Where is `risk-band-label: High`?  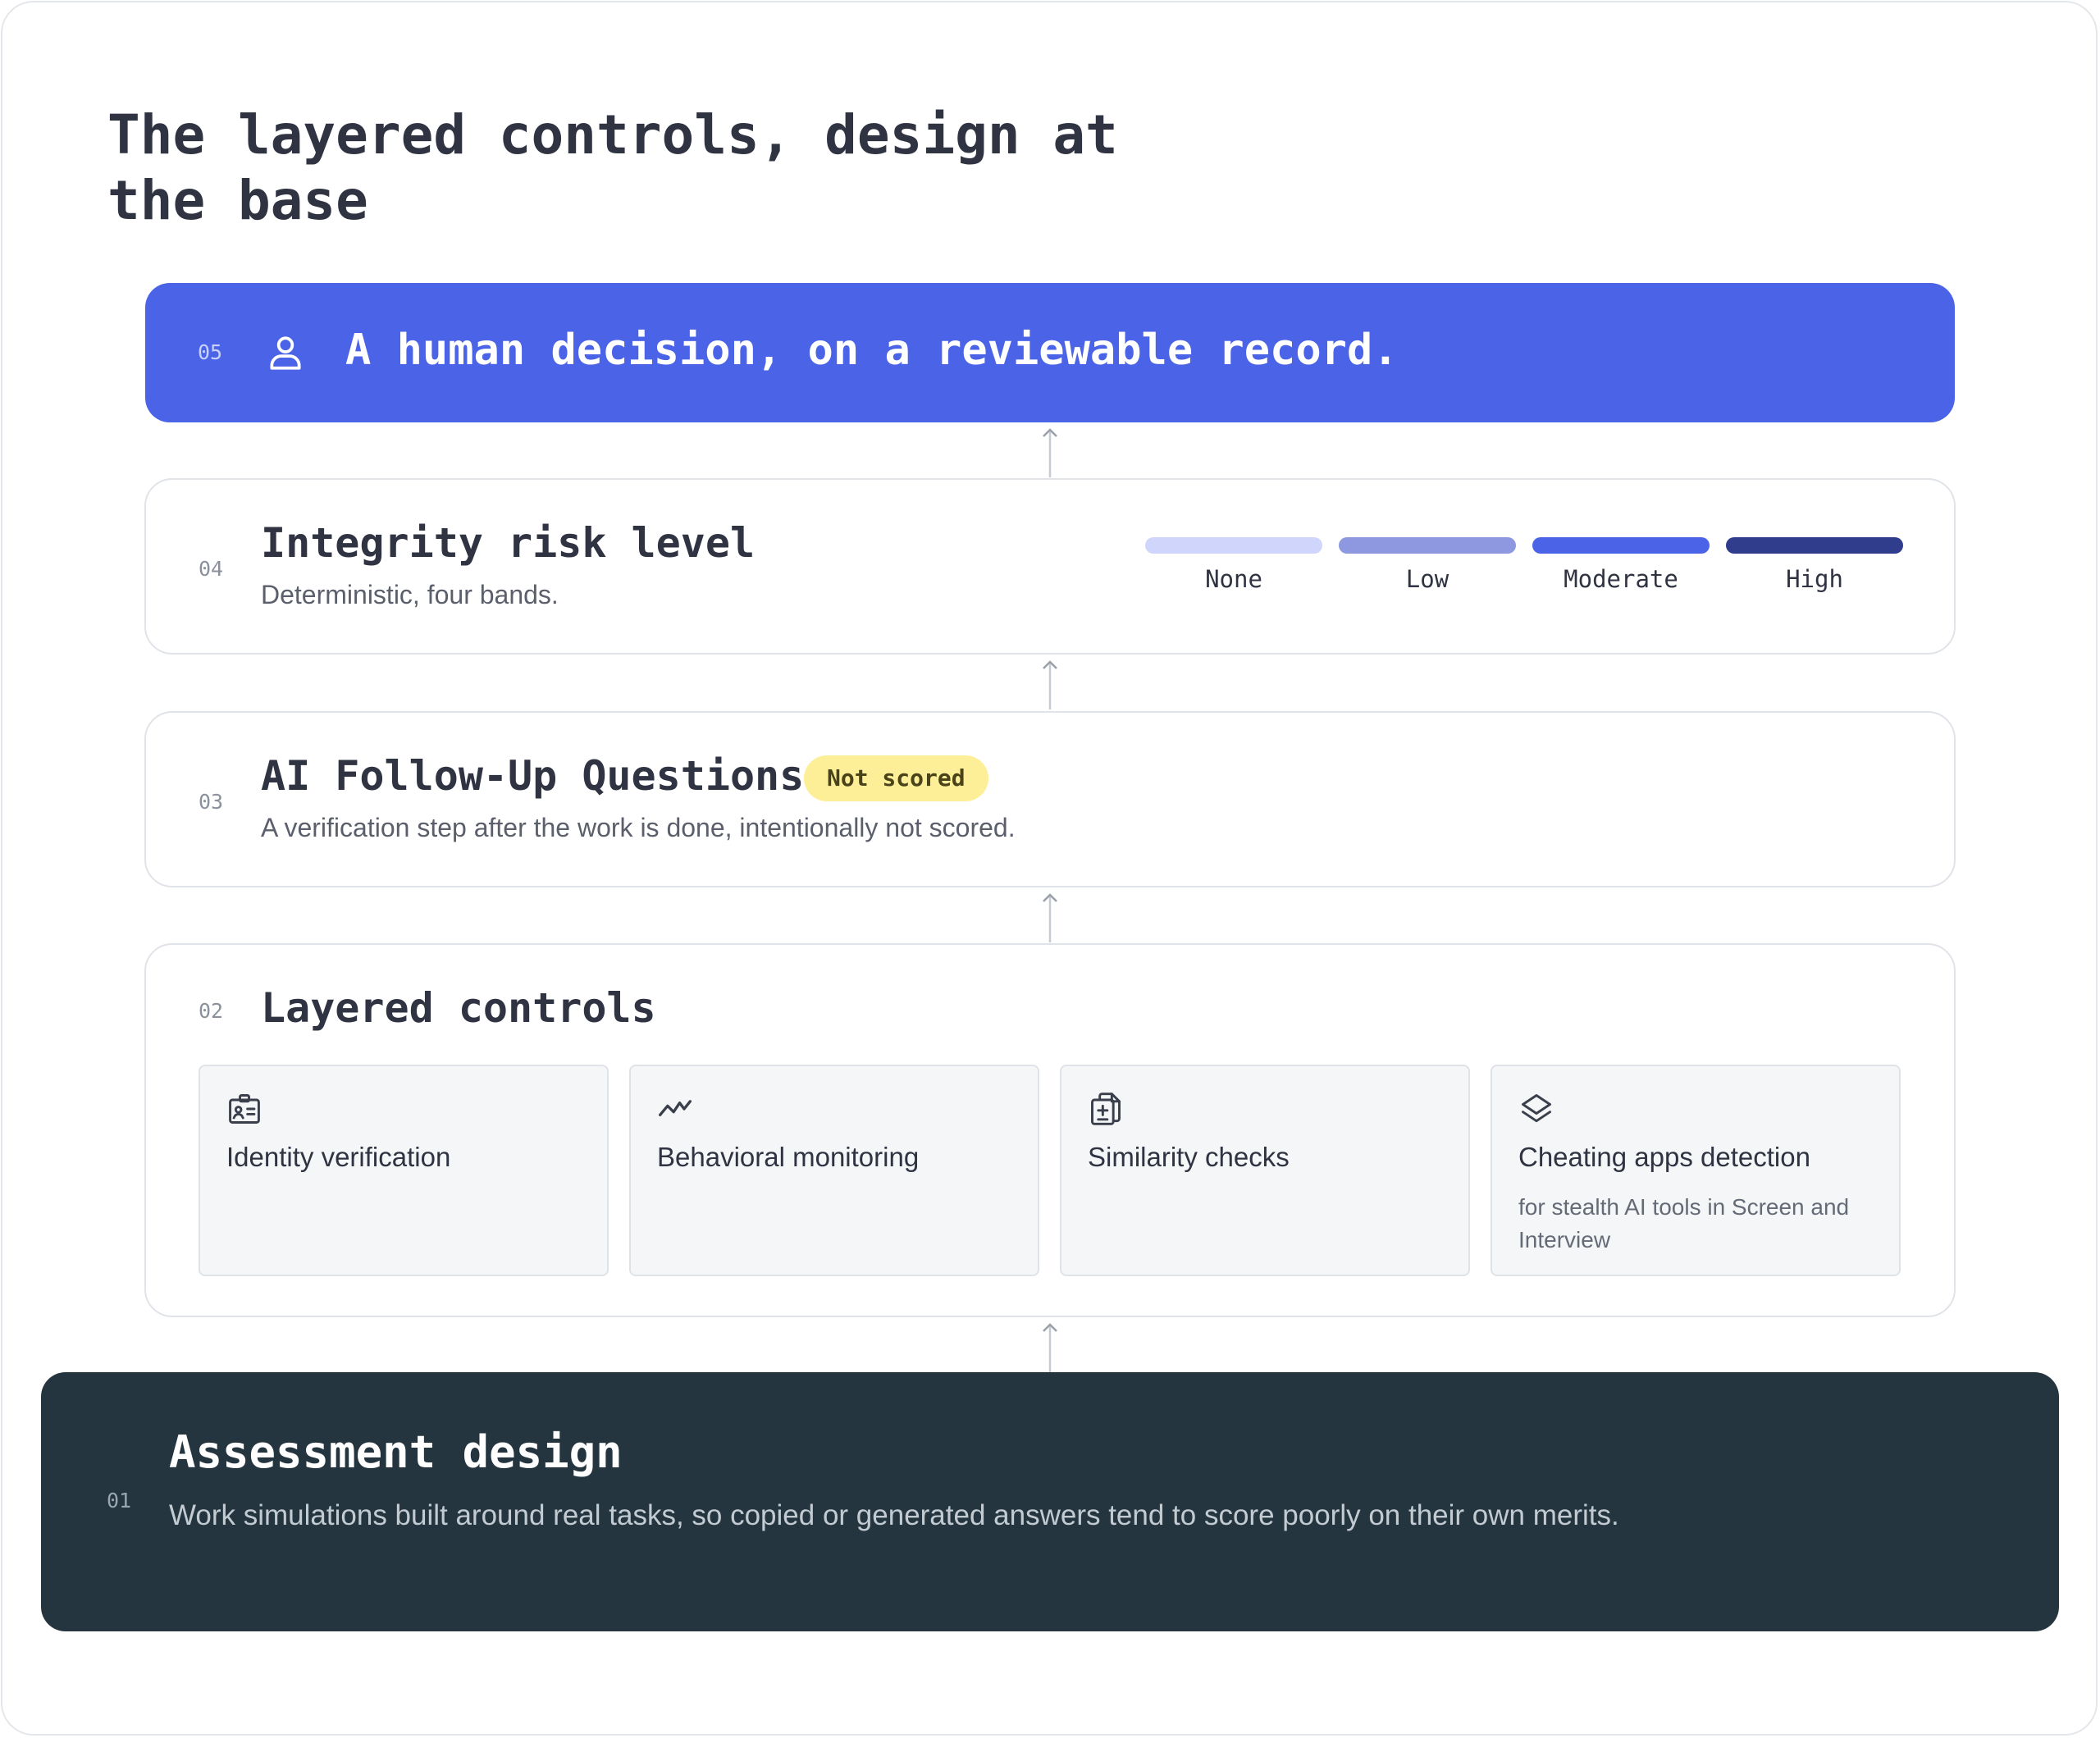 risk-band-label: High is located at coordinates (1814, 579).